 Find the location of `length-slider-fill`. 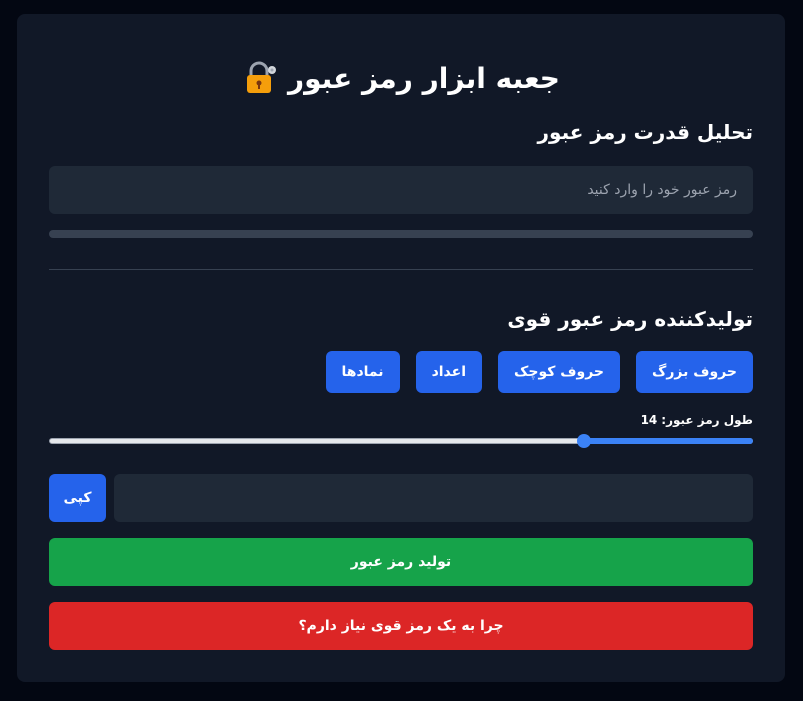

length-slider-fill is located at coordinates (668, 441).